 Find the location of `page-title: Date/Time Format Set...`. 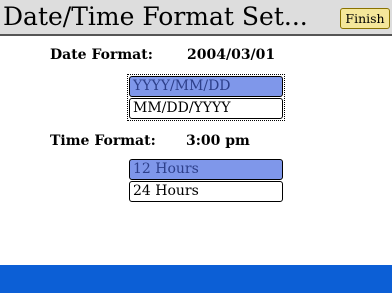

page-title: Date/Time Format Set... is located at coordinates (155, 16).